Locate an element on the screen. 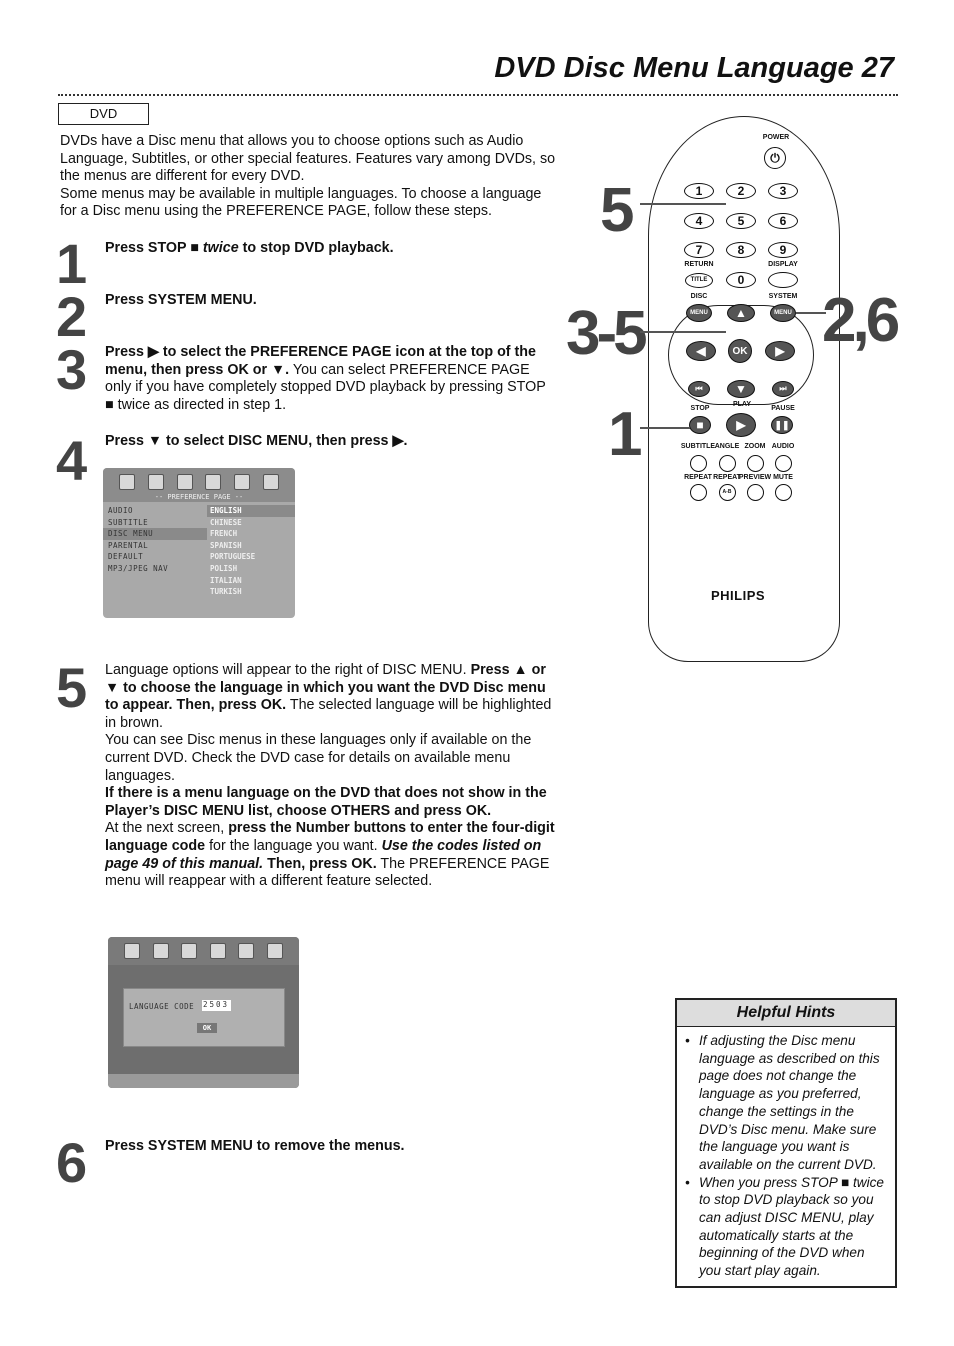 This screenshot has height=1346, width=954. disc-menu-button: MENU is located at coordinates (699, 313).